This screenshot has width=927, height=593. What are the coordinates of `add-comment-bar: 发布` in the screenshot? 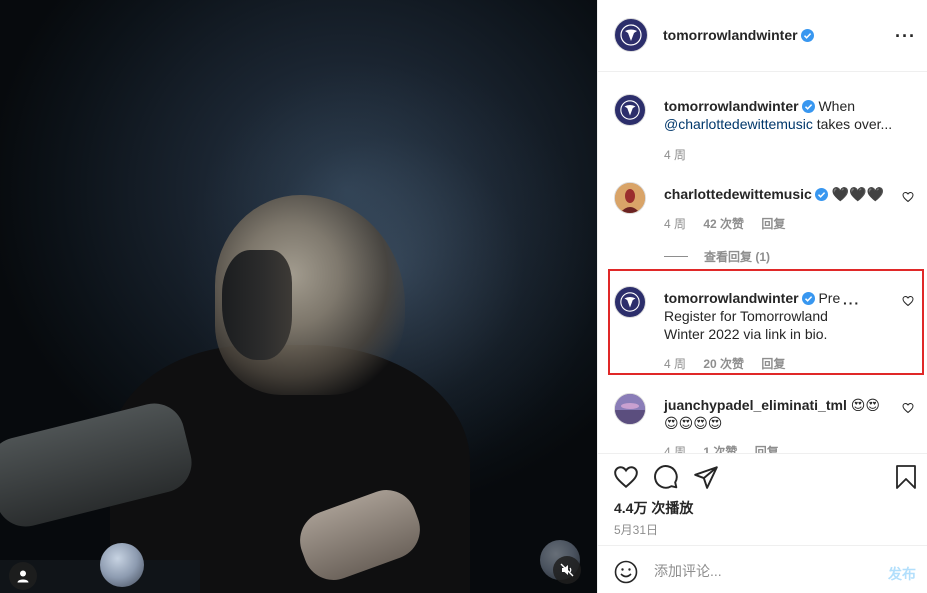 It's located at (762, 569).